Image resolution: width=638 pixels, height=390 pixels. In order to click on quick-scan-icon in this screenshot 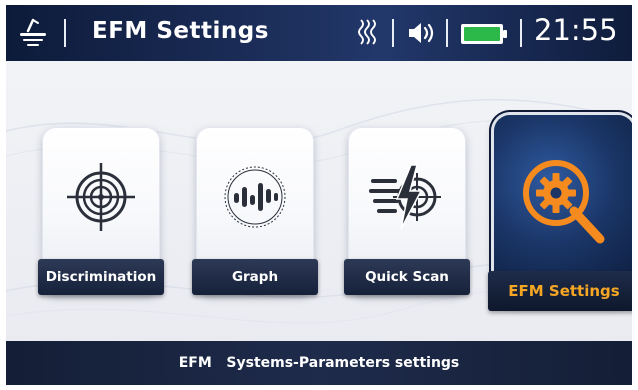, I will do `click(405, 197)`.